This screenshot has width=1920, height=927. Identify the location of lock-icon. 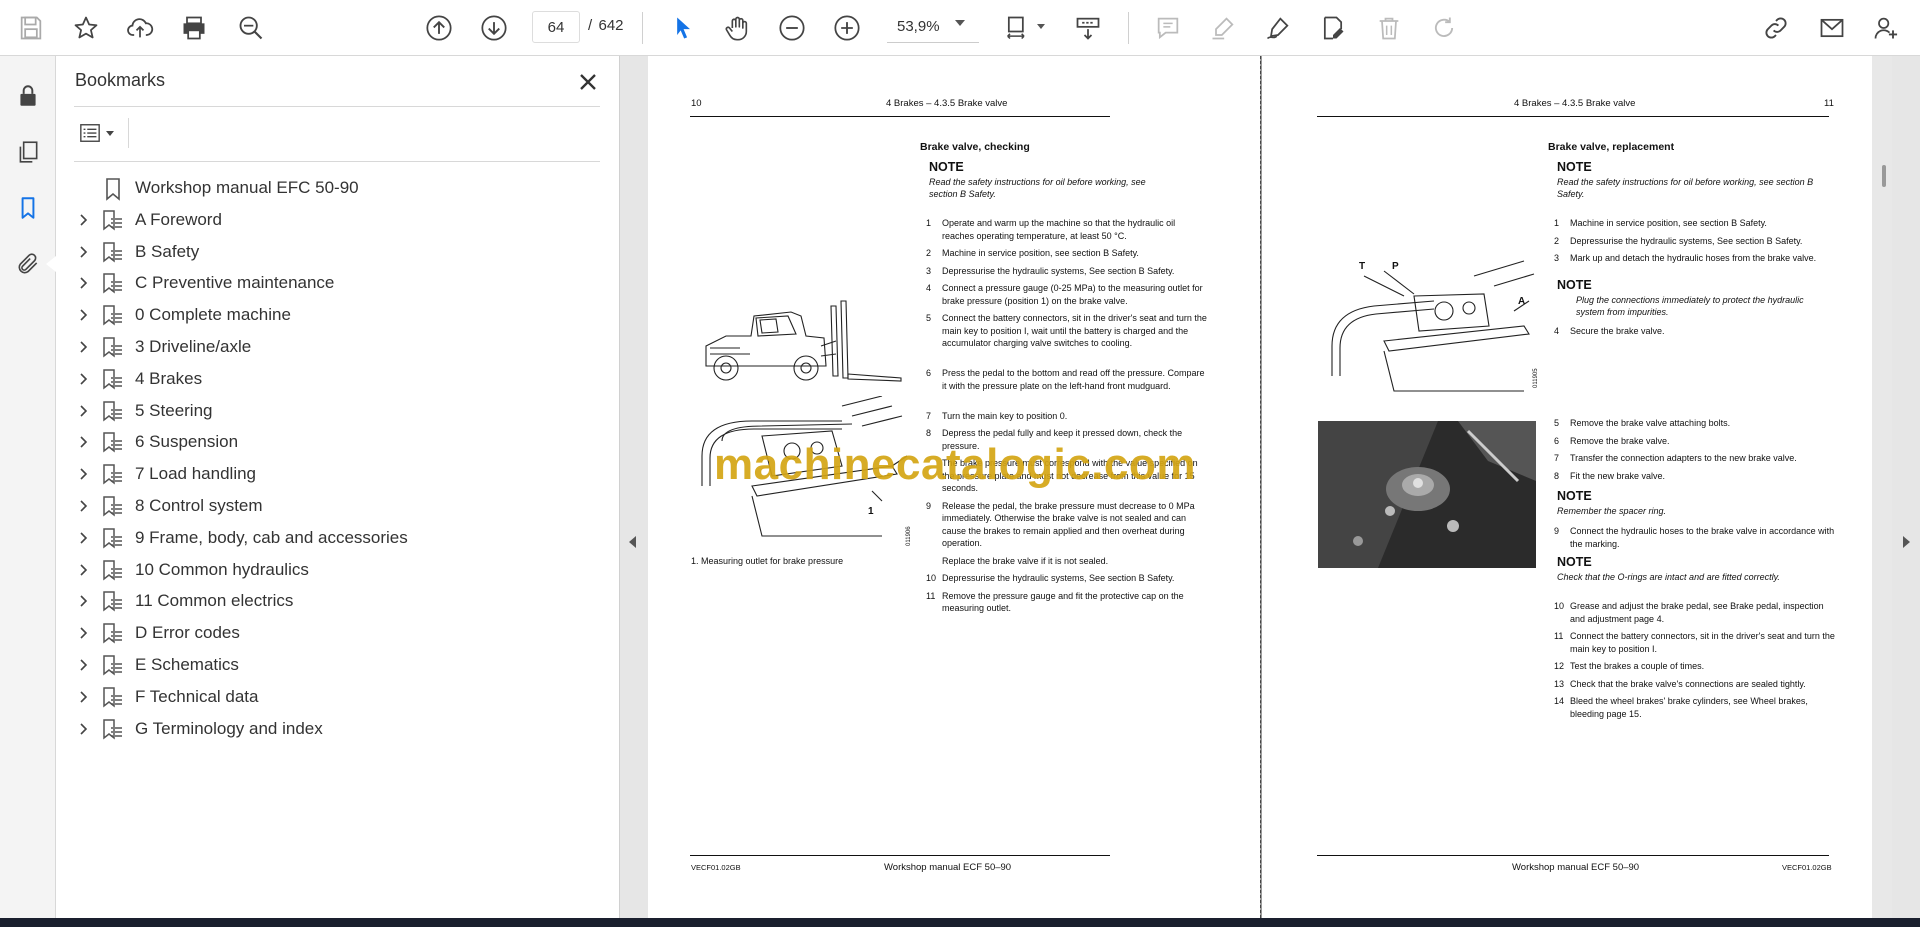
(28, 96).